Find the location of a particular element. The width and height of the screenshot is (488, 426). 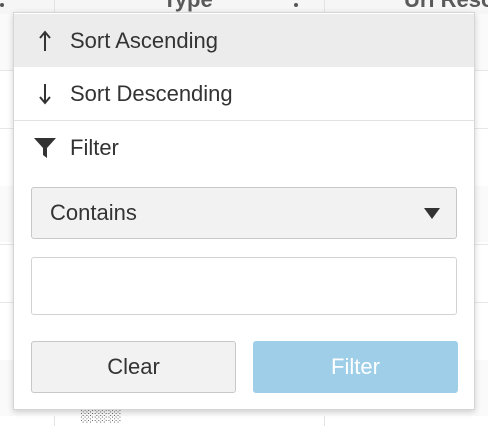

filter-section-title: Filter is located at coordinates (244, 147).